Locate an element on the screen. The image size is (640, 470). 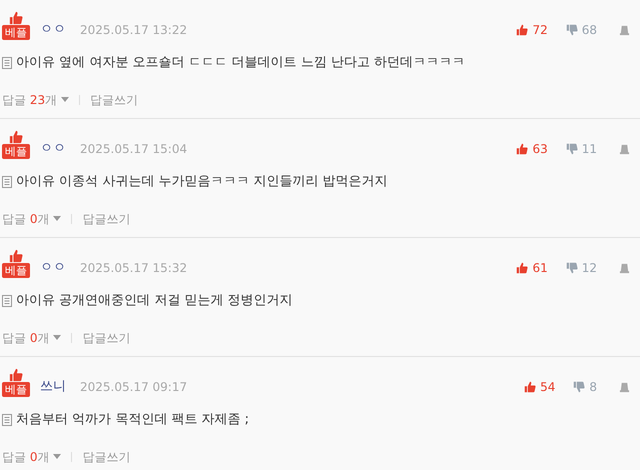
like-button: 61 is located at coordinates (532, 268).